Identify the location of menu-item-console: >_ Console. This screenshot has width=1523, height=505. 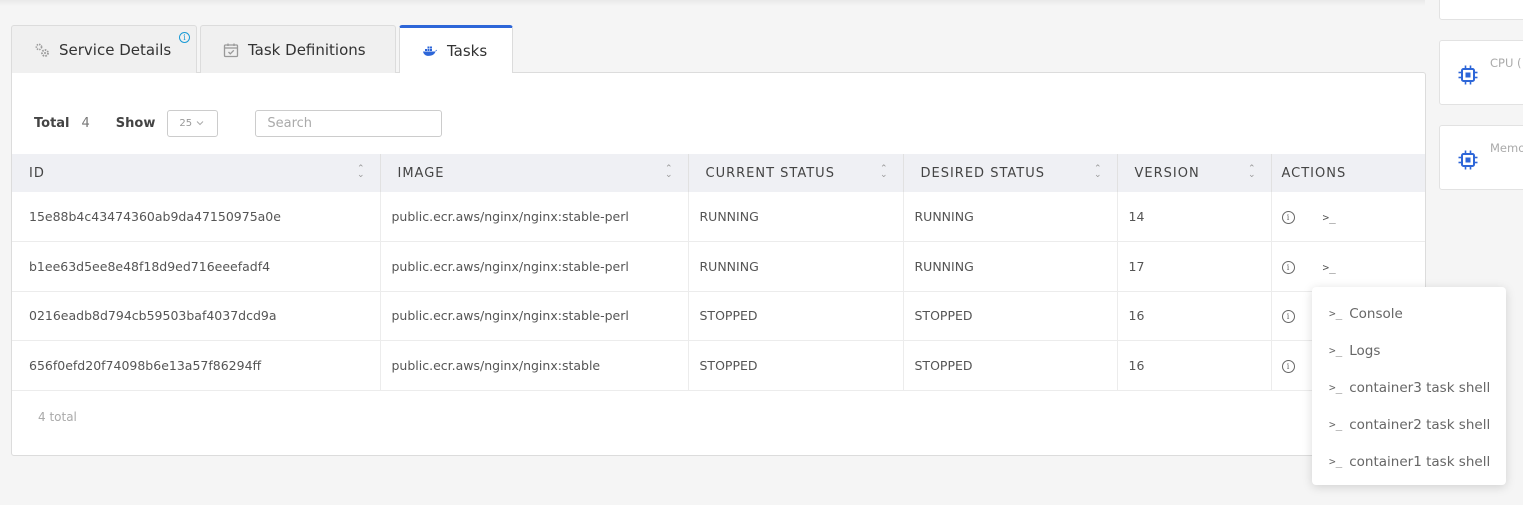
(1409, 313).